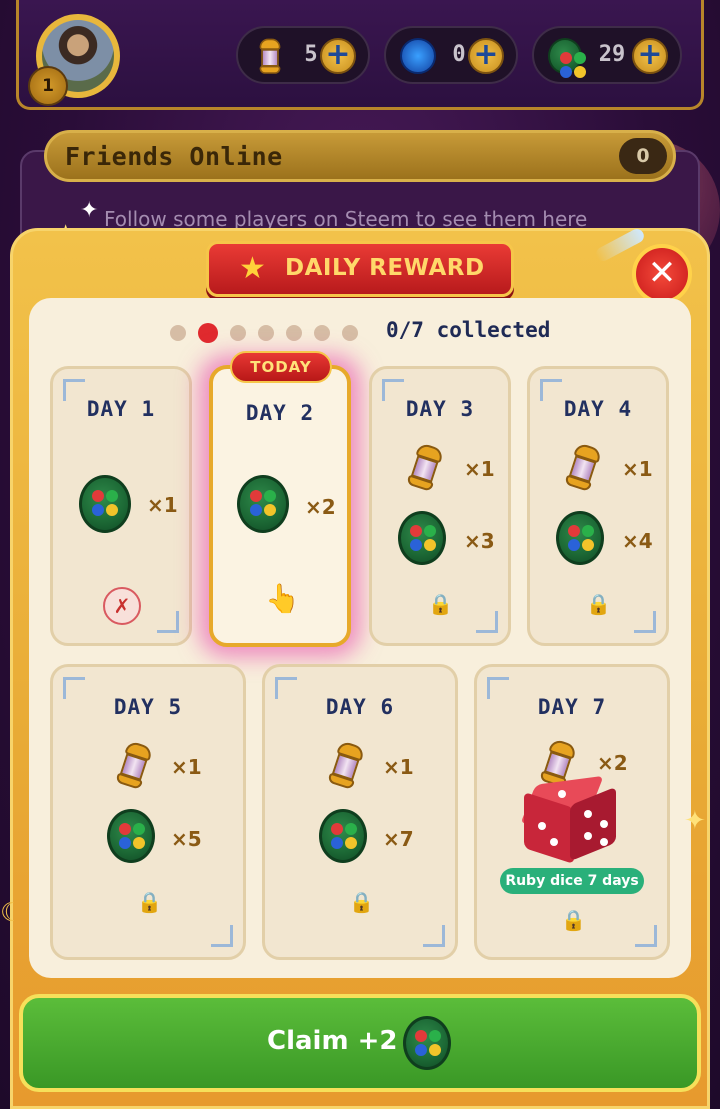 Image resolution: width=720 pixels, height=1109 pixels. I want to click on level-badge: 1, so click(48, 86).